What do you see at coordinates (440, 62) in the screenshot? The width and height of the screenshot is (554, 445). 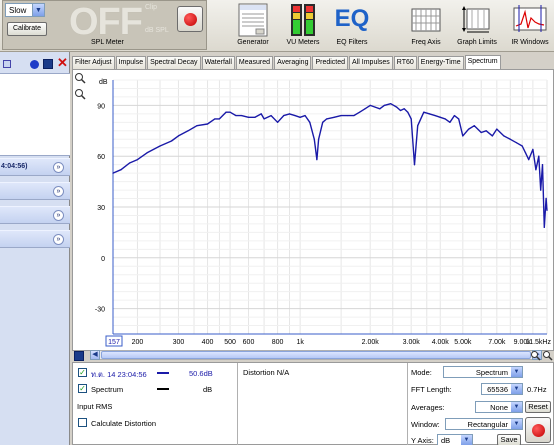 I see `tab-energy-time: Energy-Time` at bounding box center [440, 62].